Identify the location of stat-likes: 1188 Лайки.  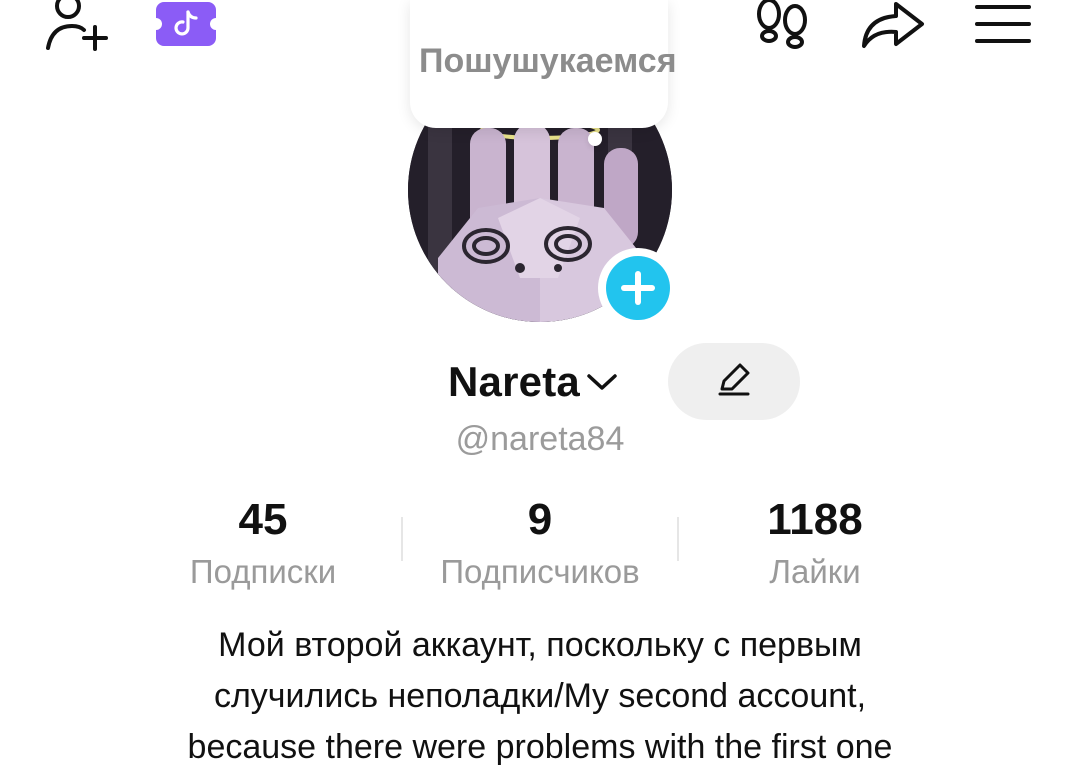
(815, 543).